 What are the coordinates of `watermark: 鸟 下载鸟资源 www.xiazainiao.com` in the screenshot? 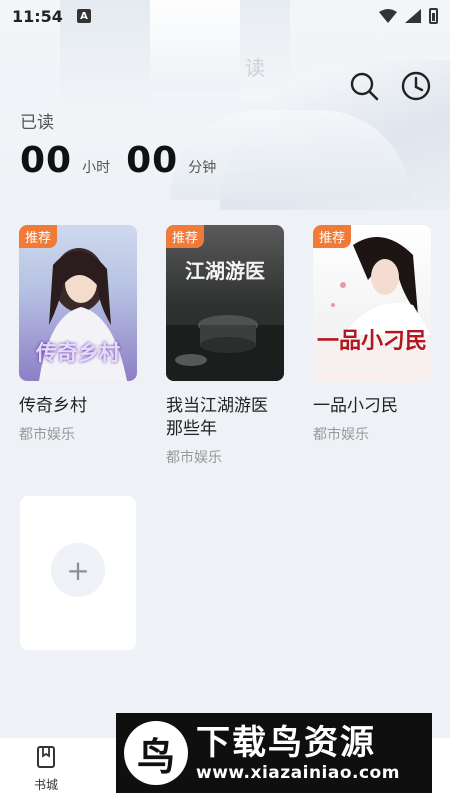 It's located at (274, 753).